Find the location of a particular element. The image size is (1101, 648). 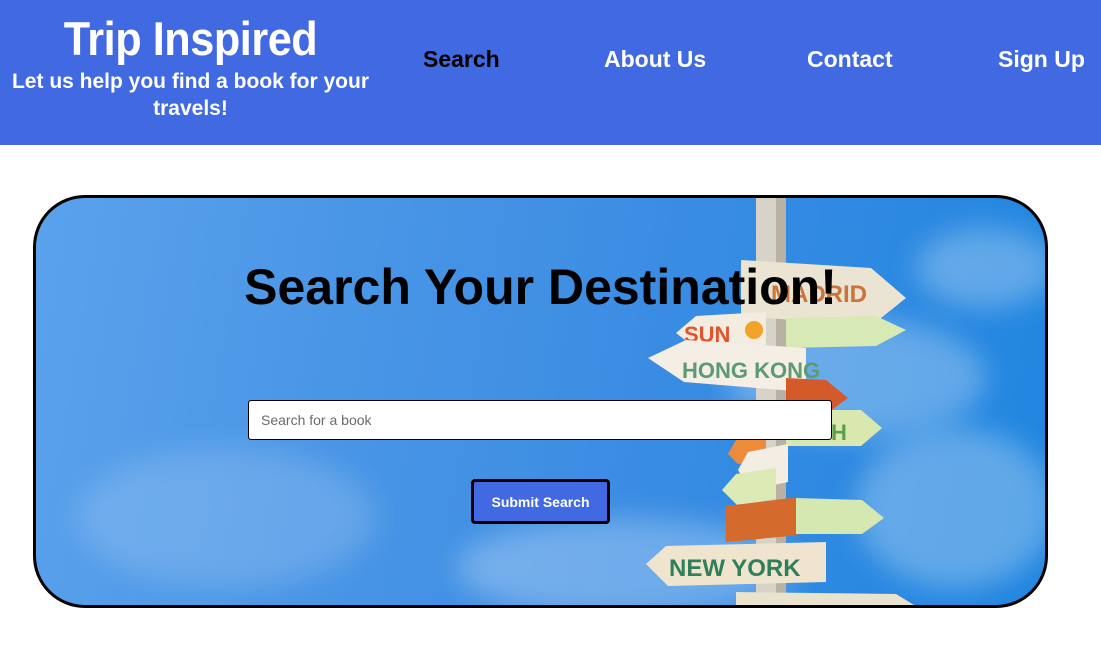

sign-bottom is located at coordinates (825, 598).